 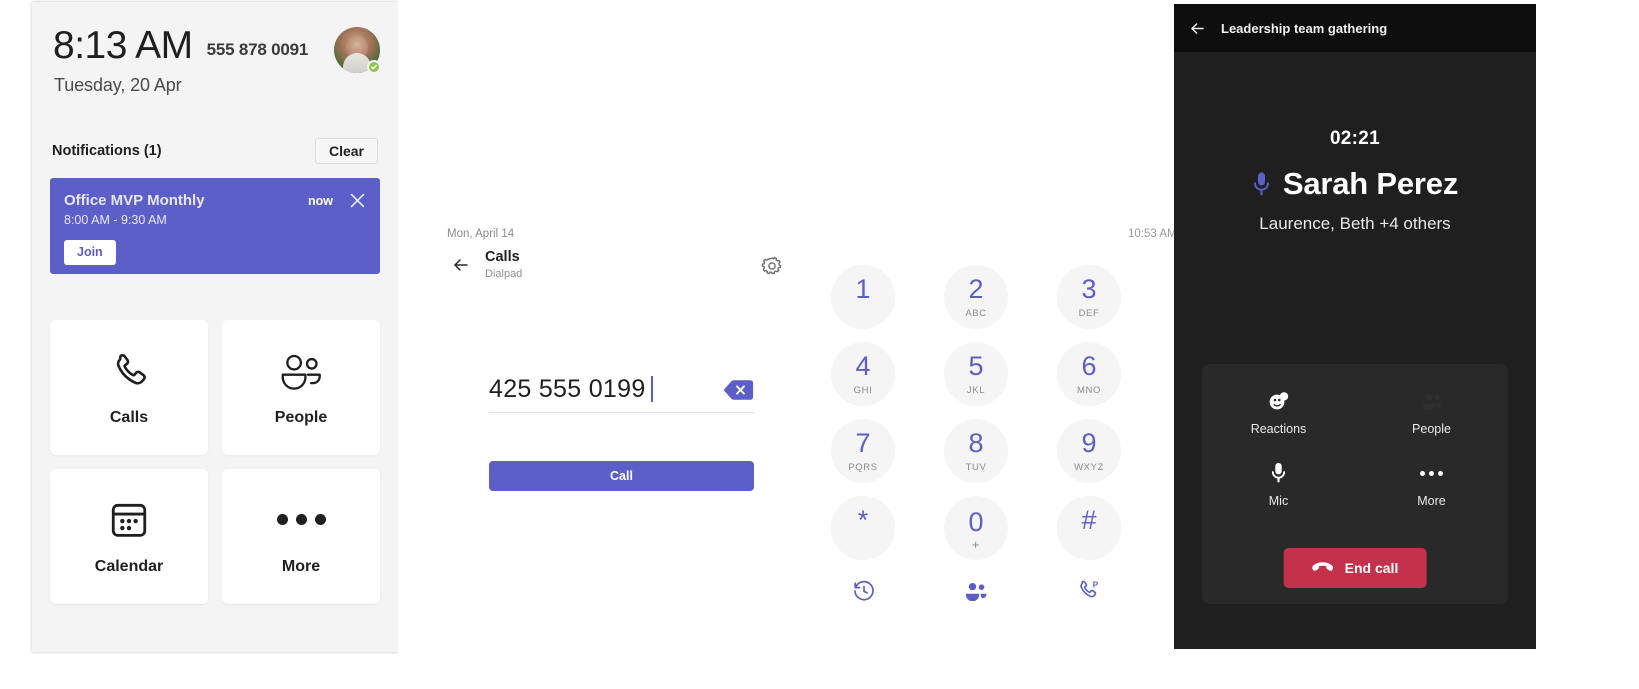 What do you see at coordinates (651, 389) in the screenshot?
I see `text-caret` at bounding box center [651, 389].